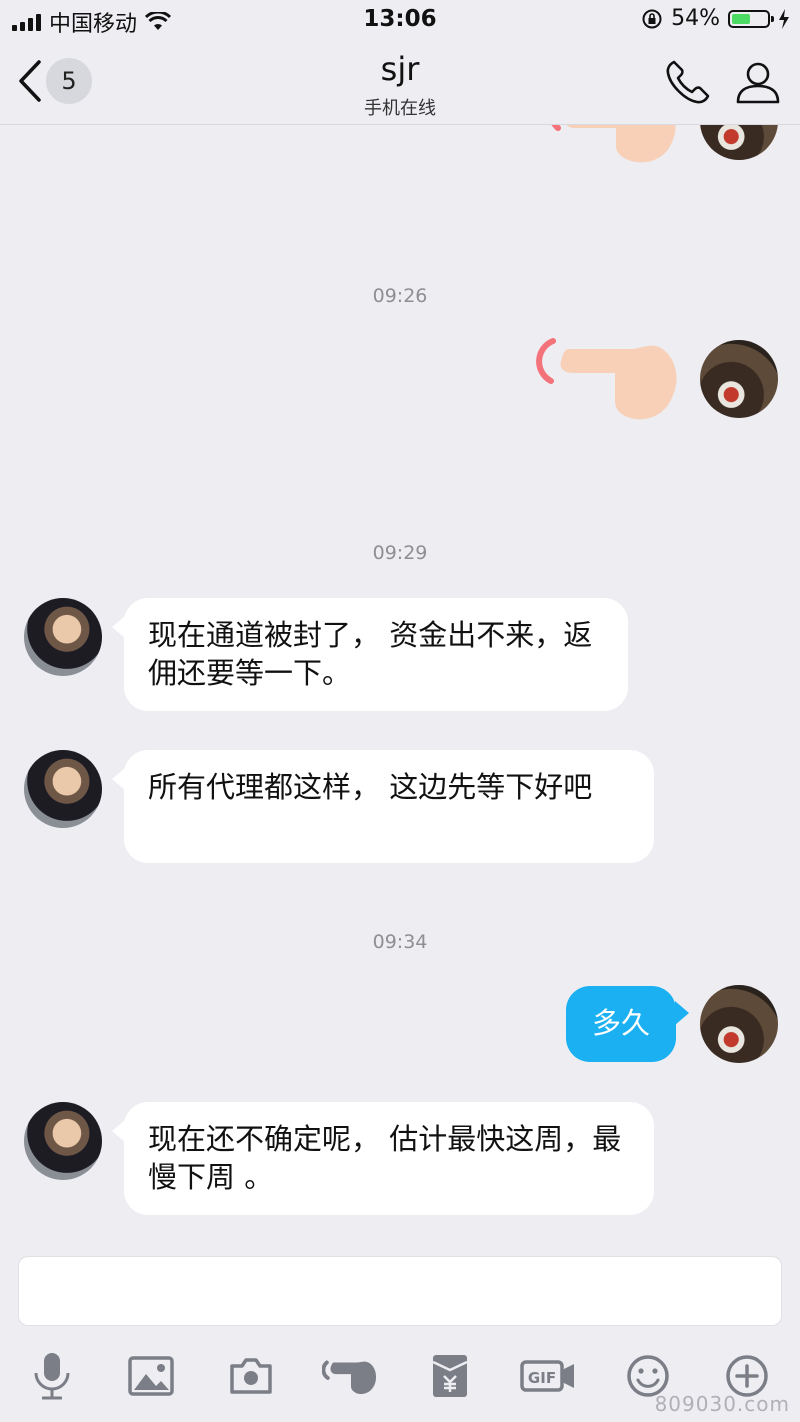 The width and height of the screenshot is (800, 1422). I want to click on battery-fill, so click(741, 18).